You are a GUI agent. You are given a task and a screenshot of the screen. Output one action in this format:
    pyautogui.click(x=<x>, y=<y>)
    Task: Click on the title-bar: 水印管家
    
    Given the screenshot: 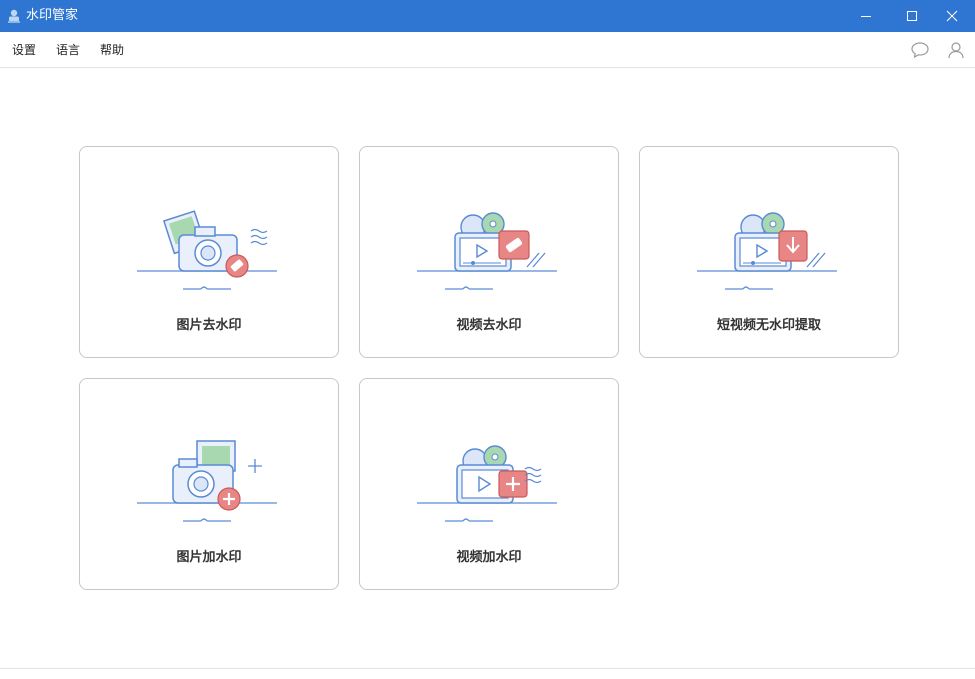 What is the action you would take?
    pyautogui.click(x=487, y=16)
    